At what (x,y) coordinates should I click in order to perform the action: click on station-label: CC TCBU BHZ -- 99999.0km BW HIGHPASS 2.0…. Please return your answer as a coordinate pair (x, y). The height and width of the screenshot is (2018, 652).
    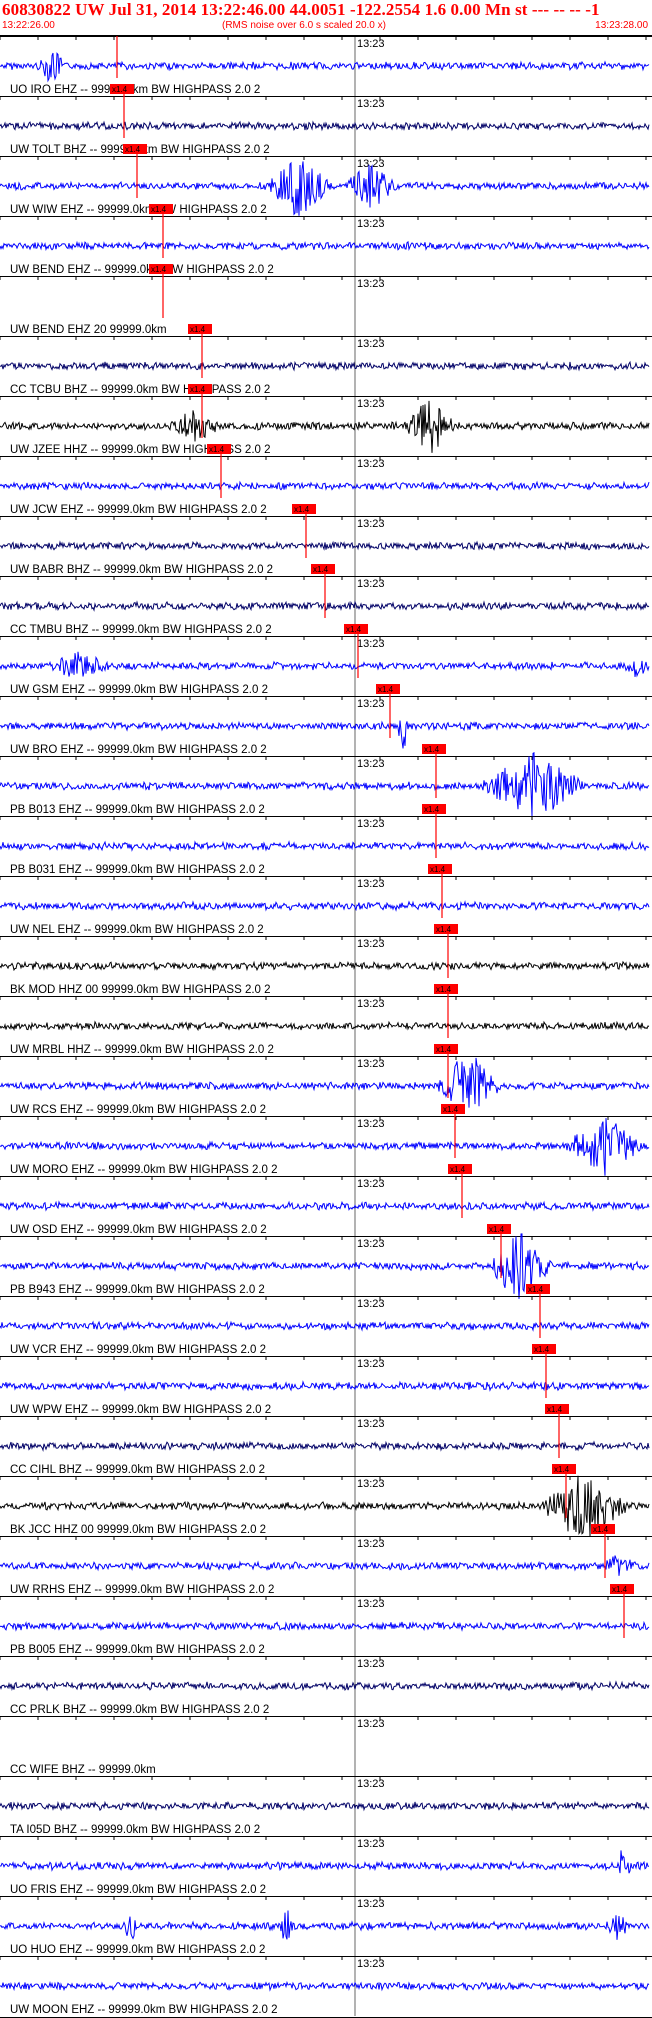
    Looking at the image, I should click on (140, 390).